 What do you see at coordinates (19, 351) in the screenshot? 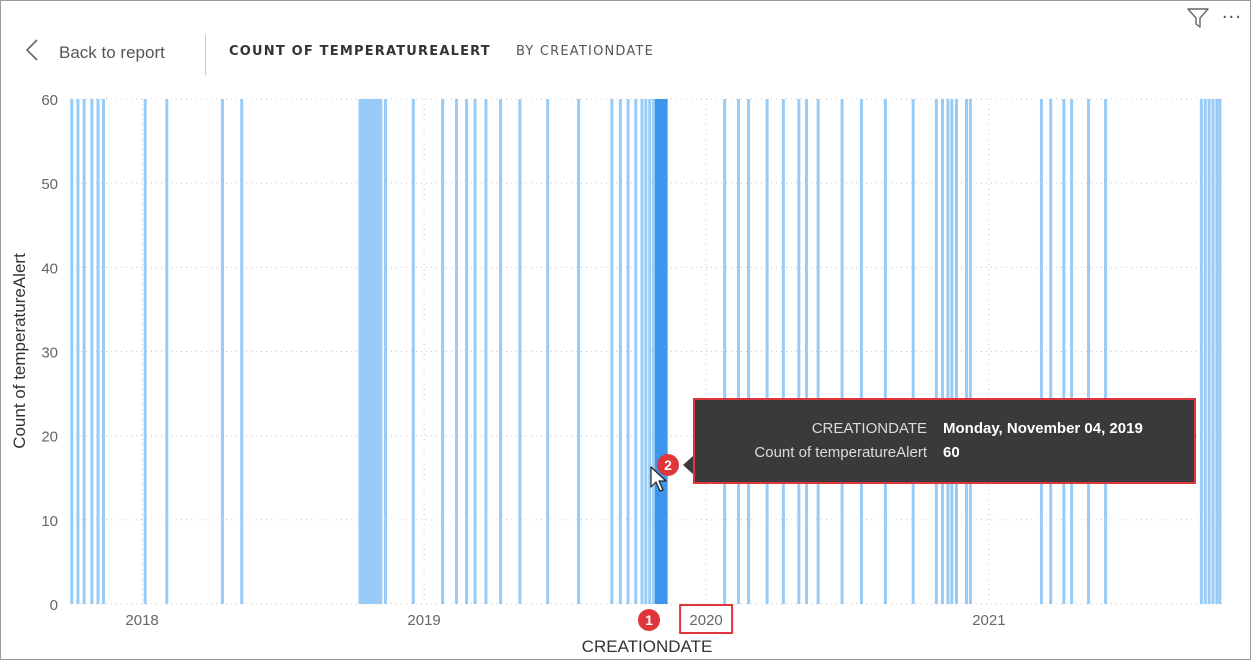
I see `y-axis-label: Count of temperatureAlert` at bounding box center [19, 351].